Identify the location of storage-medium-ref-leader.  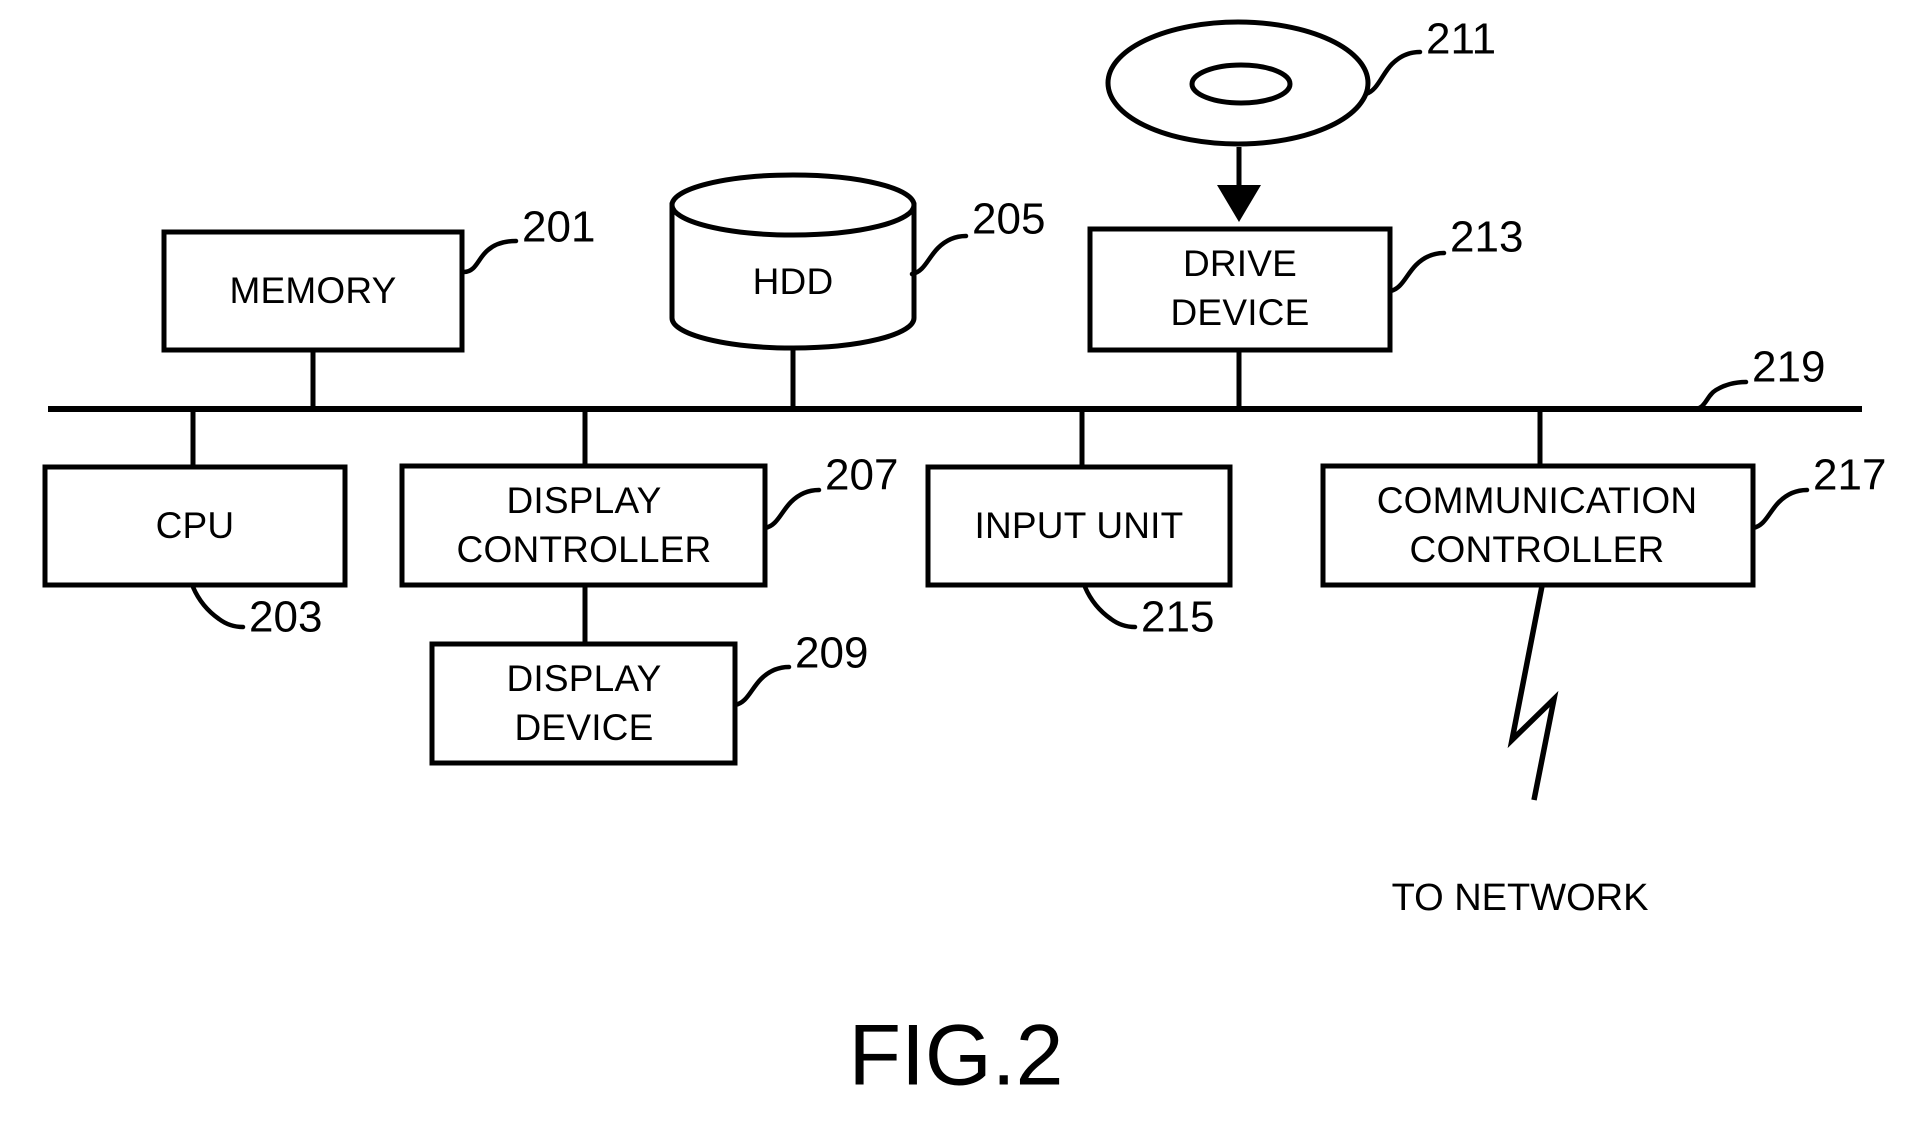
(1393, 73).